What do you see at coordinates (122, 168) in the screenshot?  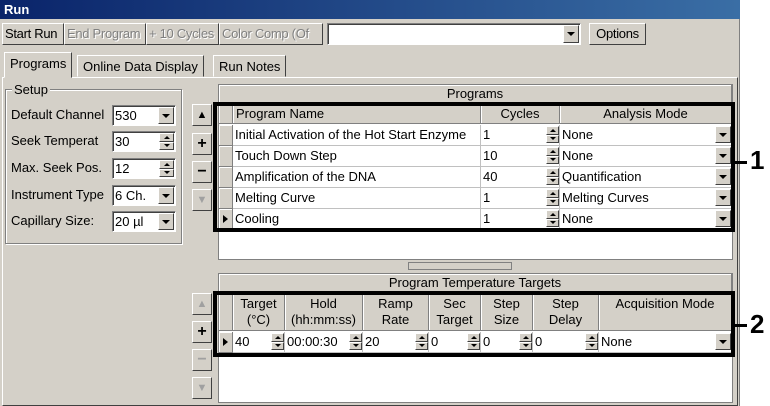 I see `max-seek-pos-value: 12` at bounding box center [122, 168].